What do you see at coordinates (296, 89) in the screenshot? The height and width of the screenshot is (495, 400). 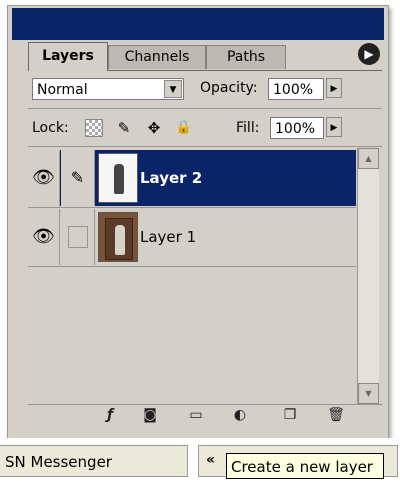 I see `opacity-input: 100%` at bounding box center [296, 89].